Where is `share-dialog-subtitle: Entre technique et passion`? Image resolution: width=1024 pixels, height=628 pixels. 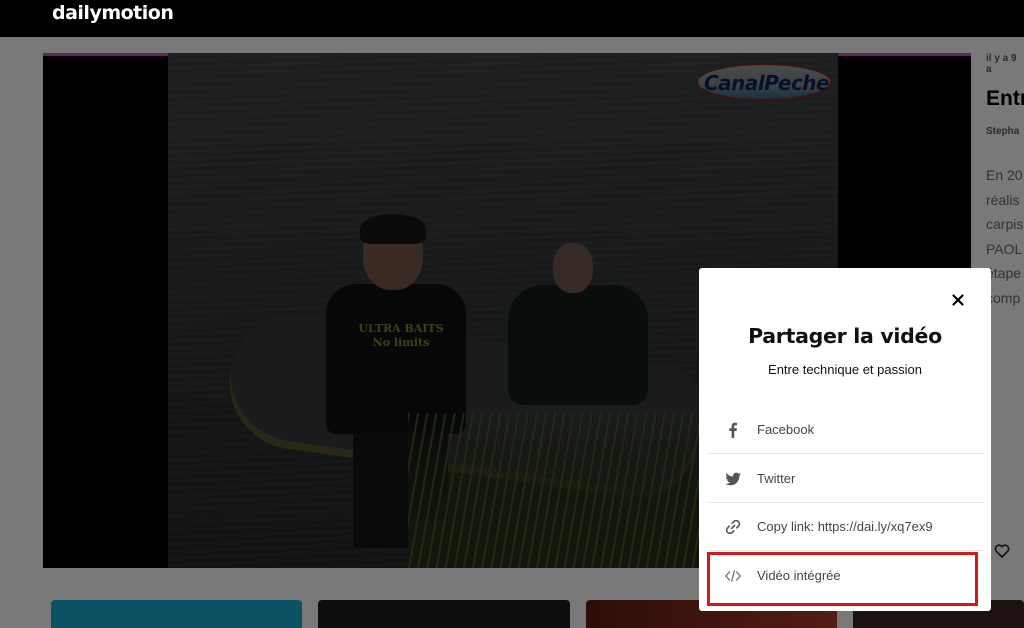 share-dialog-subtitle: Entre technique et passion is located at coordinates (845, 369).